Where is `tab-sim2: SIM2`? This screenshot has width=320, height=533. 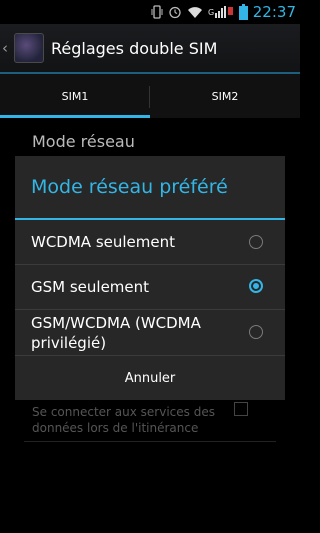
tab-sim2: SIM2 is located at coordinates (225, 96).